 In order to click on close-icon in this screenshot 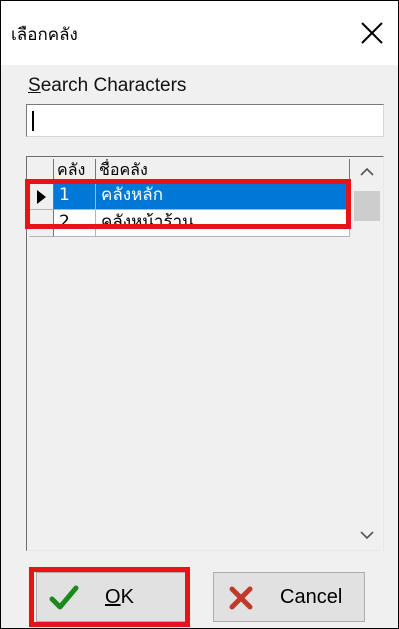, I will do `click(372, 33)`.